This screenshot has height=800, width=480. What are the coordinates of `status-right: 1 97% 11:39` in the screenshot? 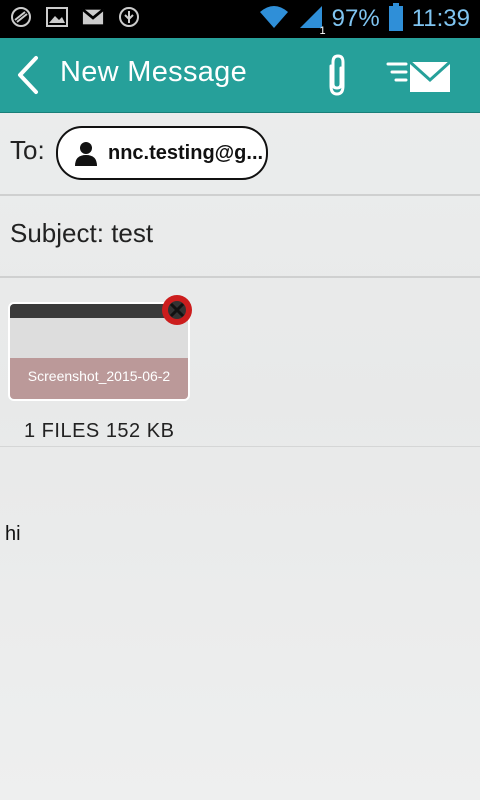 It's located at (364, 20).